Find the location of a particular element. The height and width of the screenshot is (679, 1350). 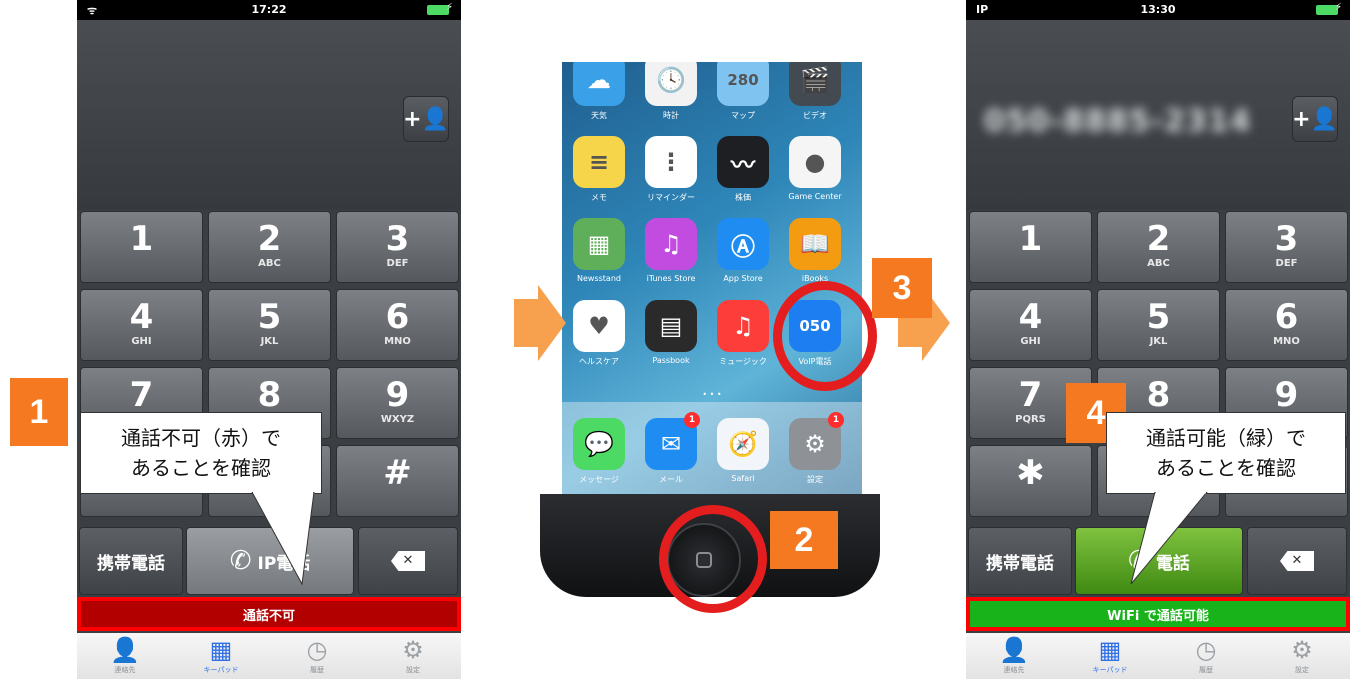

number-display-area: +👤 is located at coordinates (269, 115).